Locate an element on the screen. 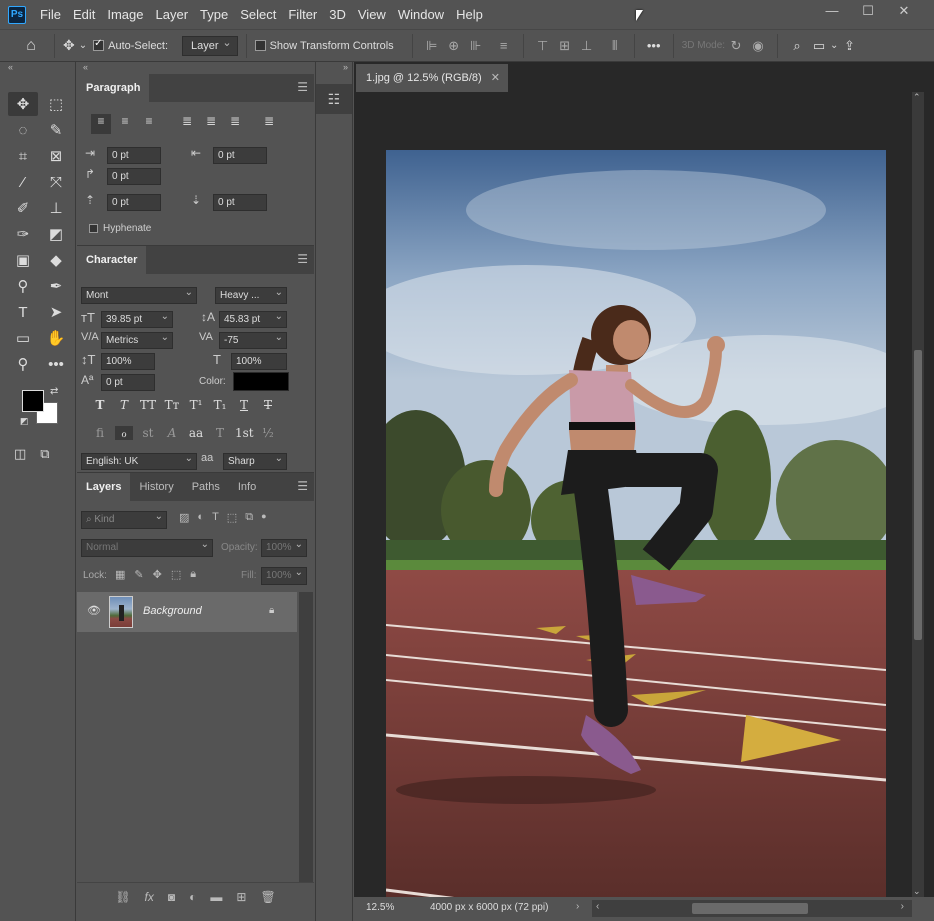 Image resolution: width=934 pixels, height=921 pixels. expand-panels-icon: » is located at coordinates (334, 68).